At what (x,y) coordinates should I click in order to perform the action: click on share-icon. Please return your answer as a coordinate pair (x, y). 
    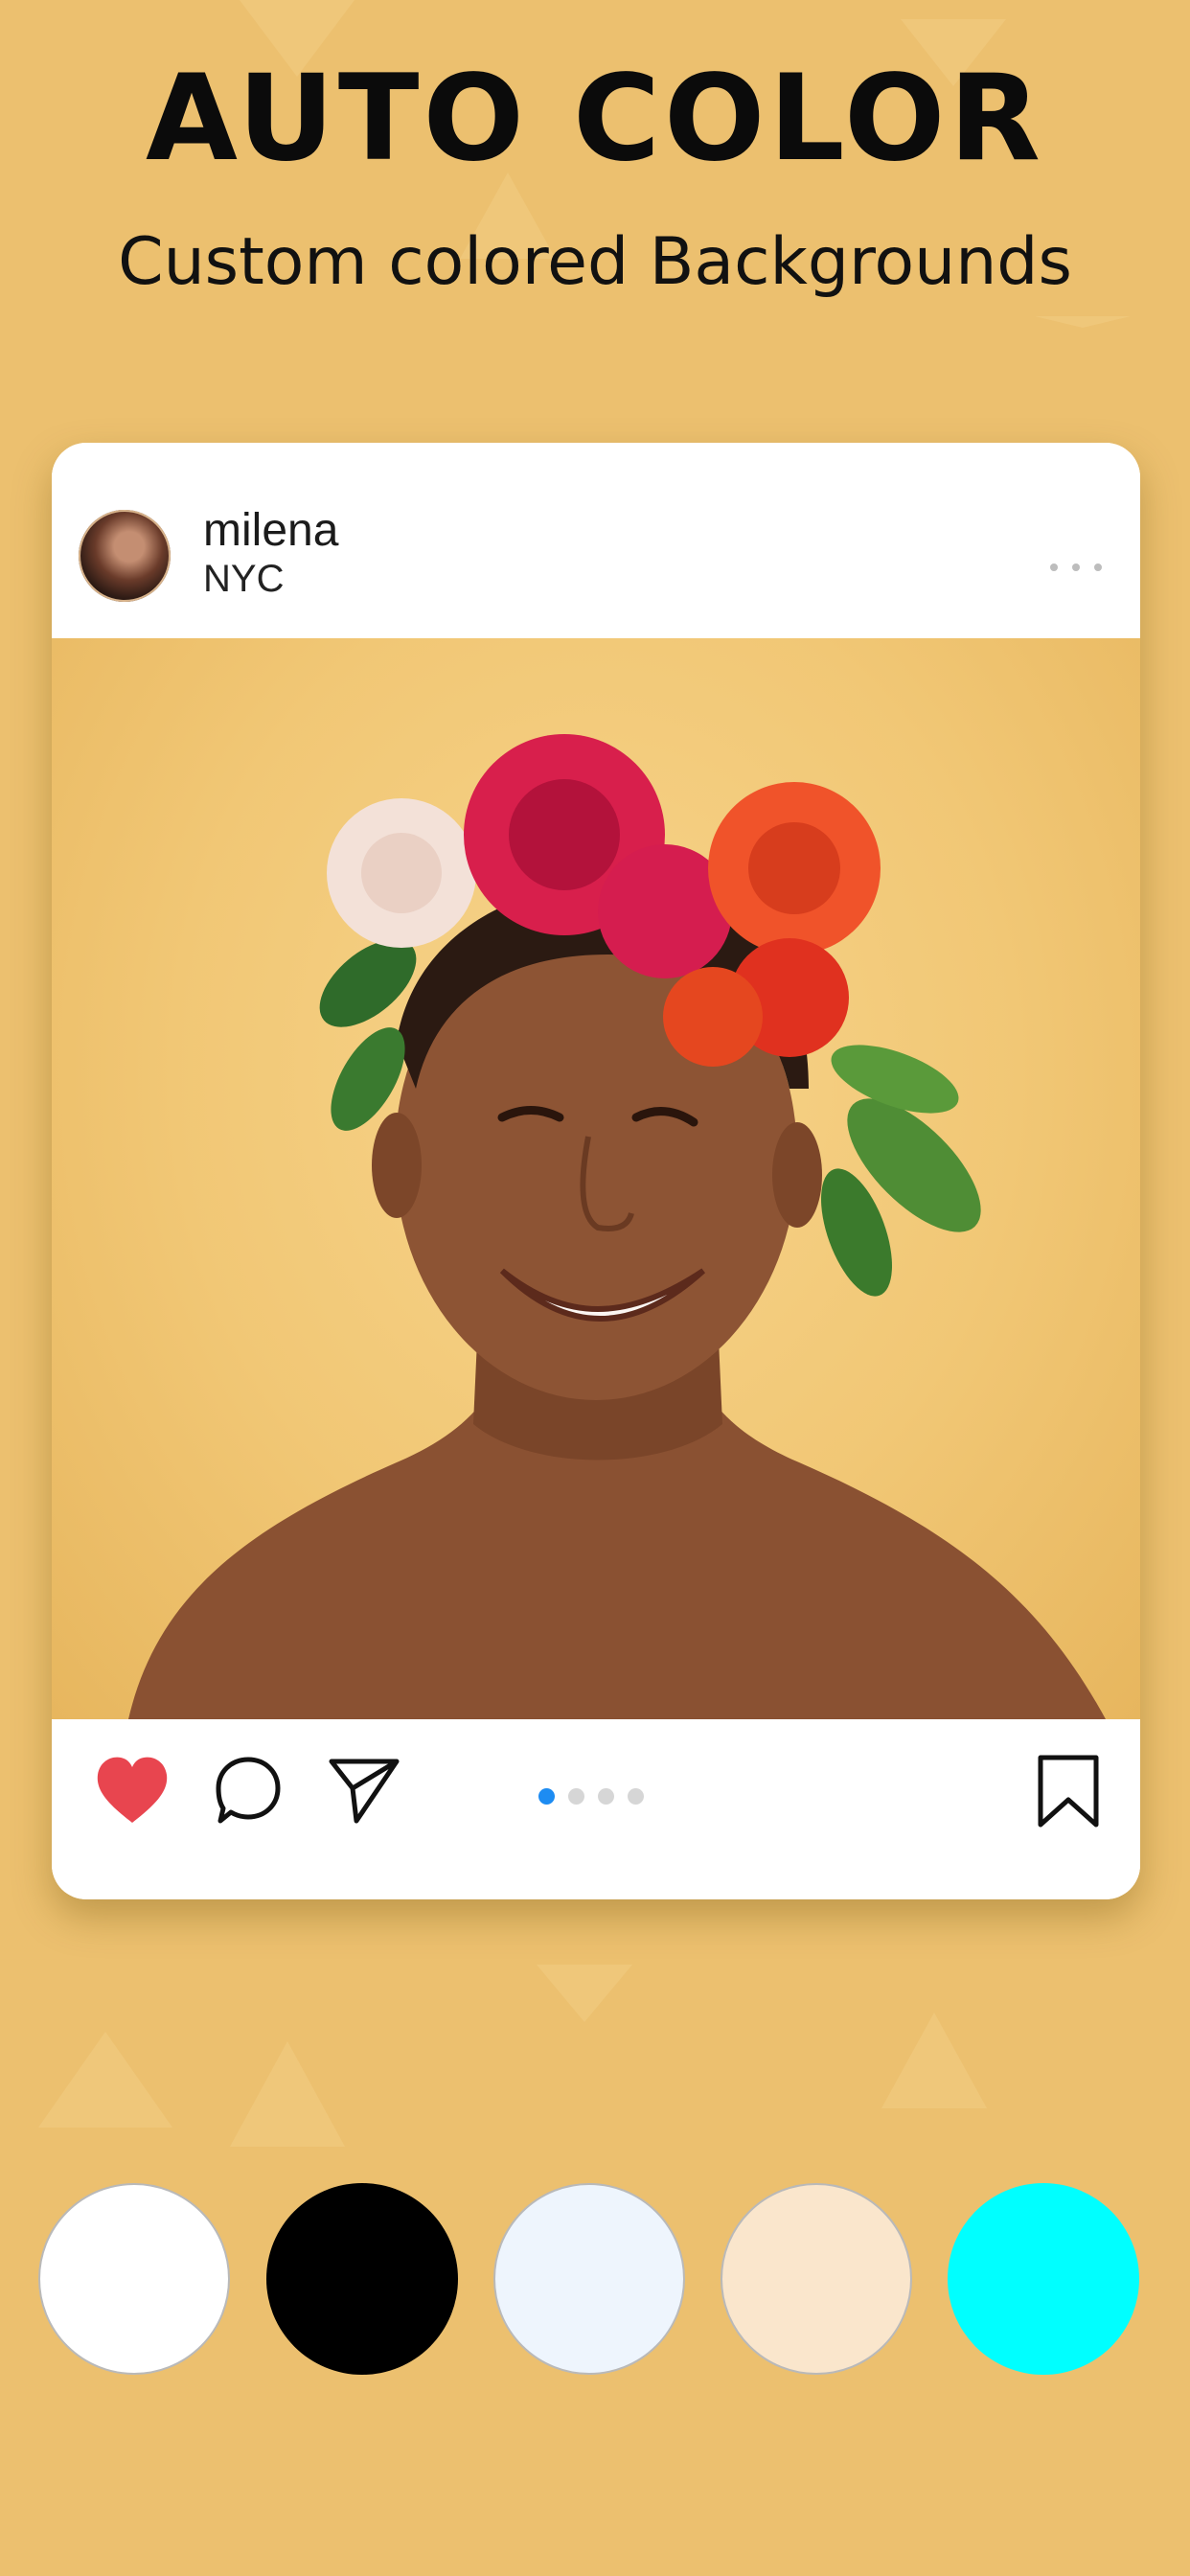
    Looking at the image, I should click on (365, 1790).